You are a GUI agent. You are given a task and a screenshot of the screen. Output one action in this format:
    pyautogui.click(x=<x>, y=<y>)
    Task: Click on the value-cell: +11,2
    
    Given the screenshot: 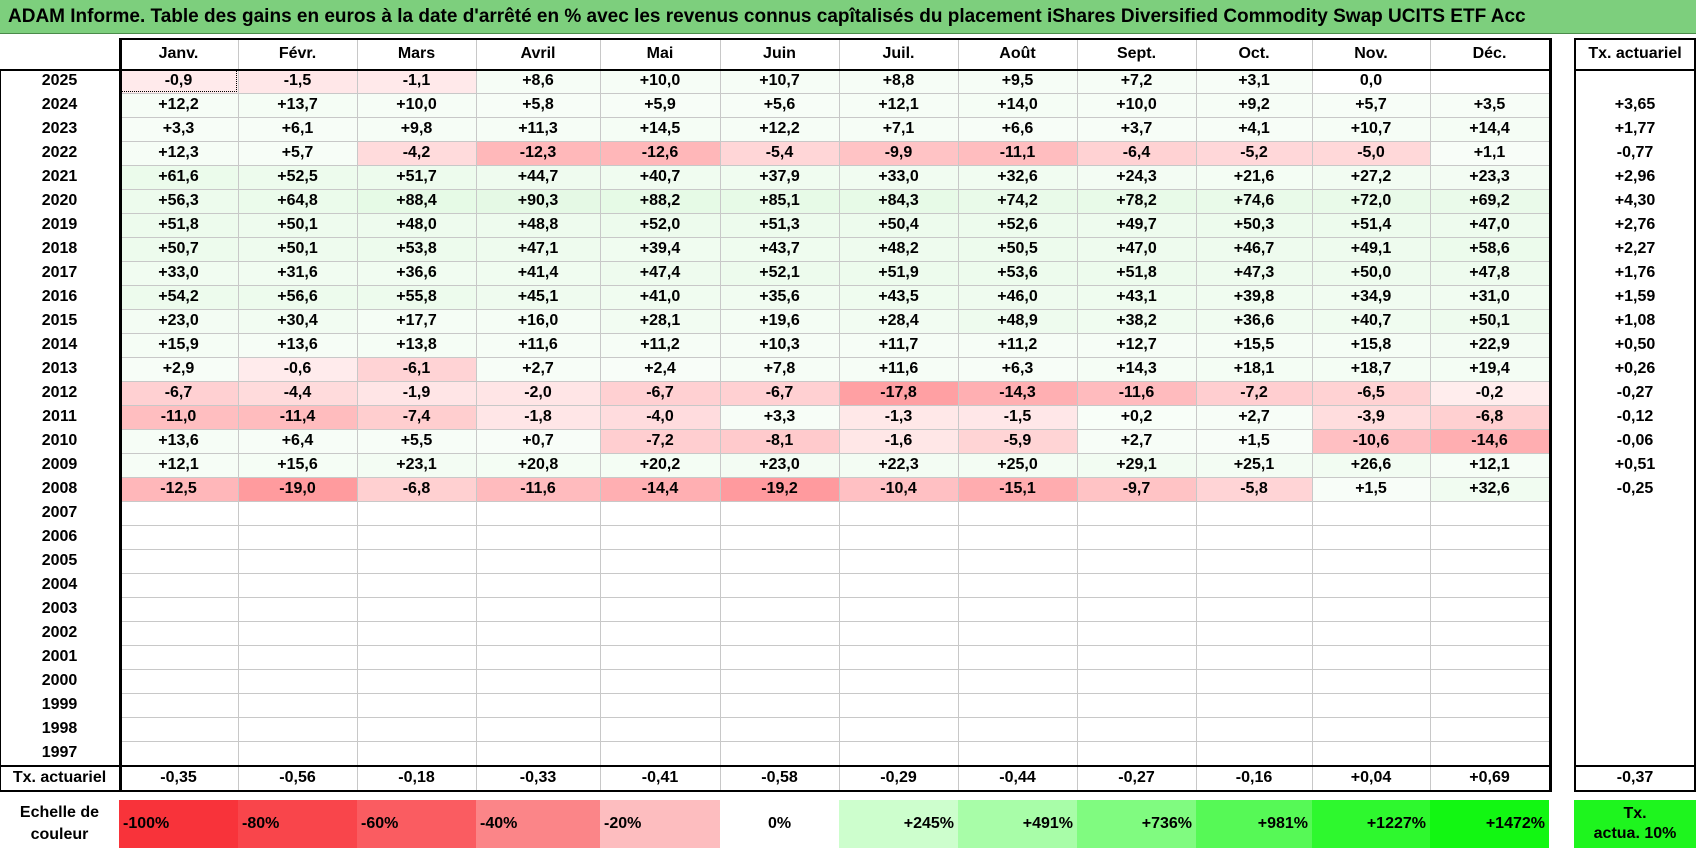 What is the action you would take?
    pyautogui.click(x=660, y=345)
    